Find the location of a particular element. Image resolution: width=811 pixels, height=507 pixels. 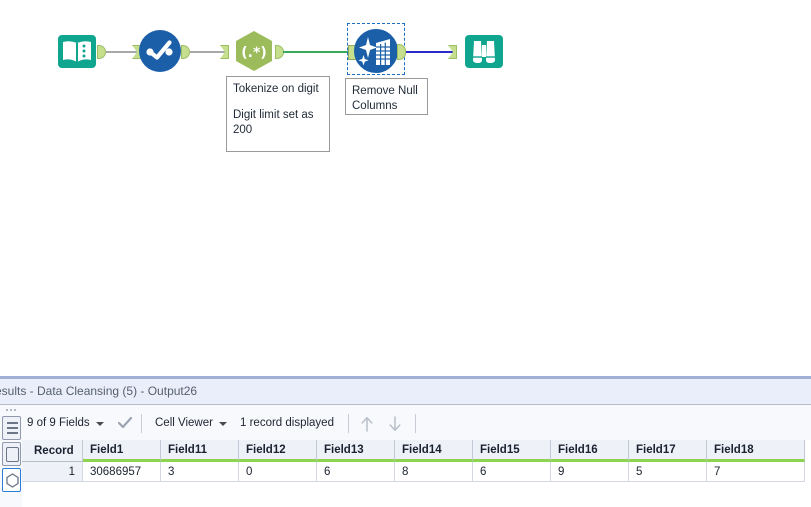

annotation-regex-line1: Tokenize on digit is located at coordinates (276, 89).